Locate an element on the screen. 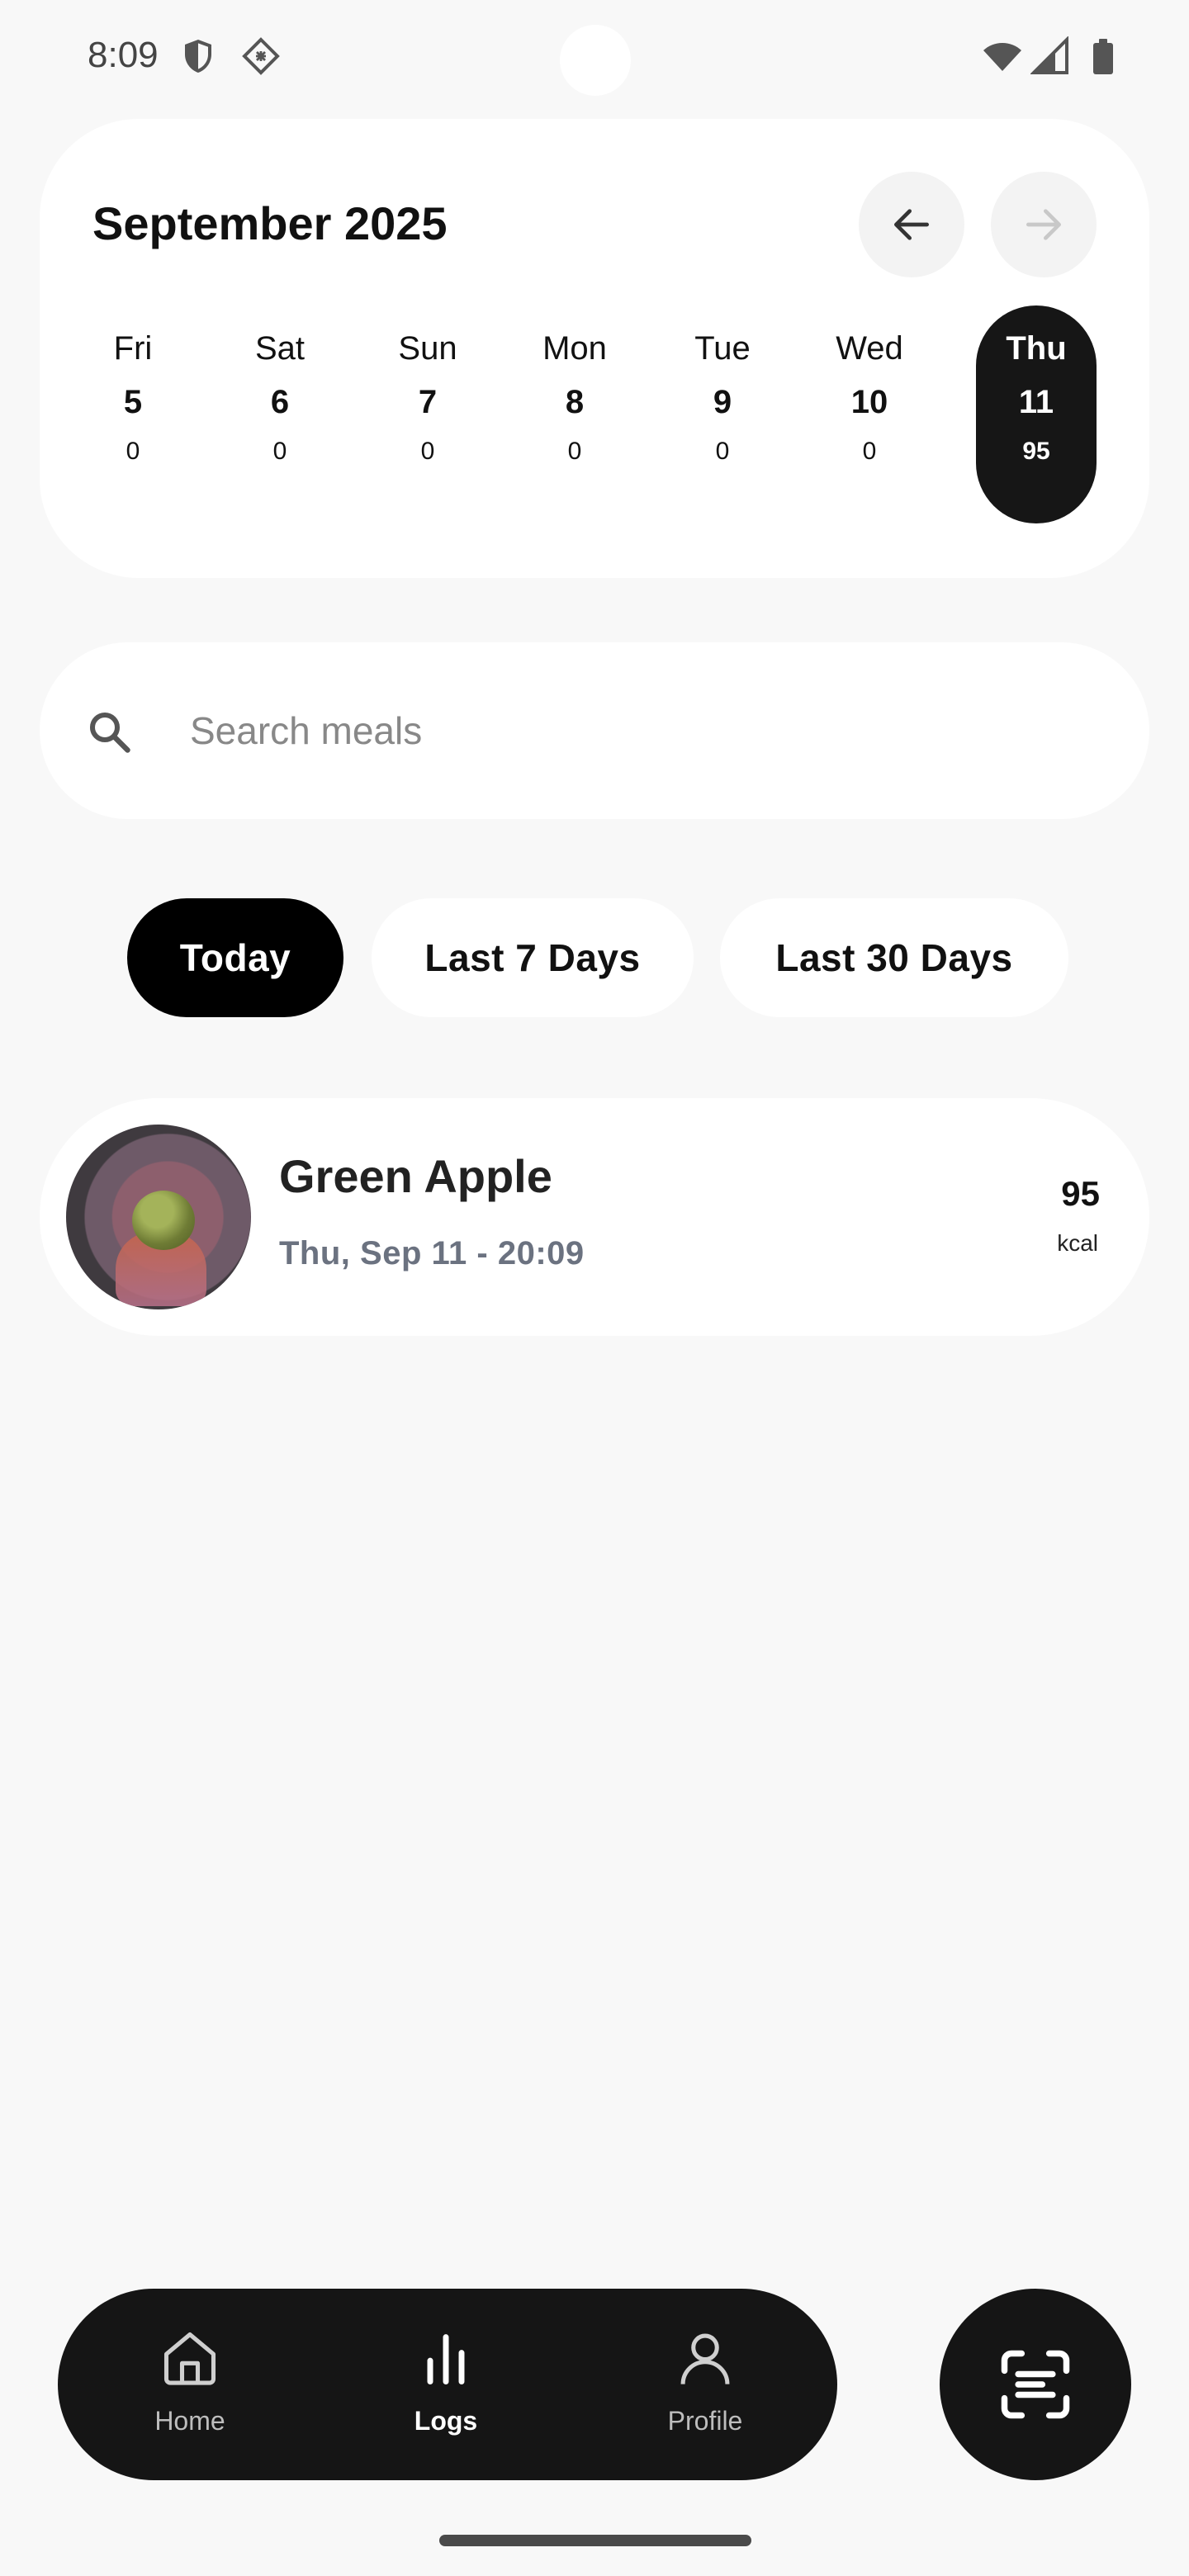  person-icon is located at coordinates (705, 2358).